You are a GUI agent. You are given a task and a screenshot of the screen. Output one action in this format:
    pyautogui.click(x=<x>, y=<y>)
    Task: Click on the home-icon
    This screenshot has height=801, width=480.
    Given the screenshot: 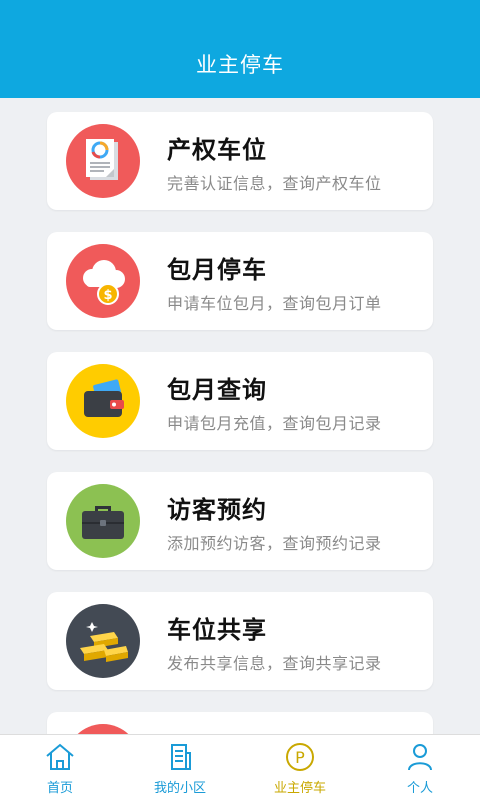 What is the action you would take?
    pyautogui.click(x=60, y=756)
    